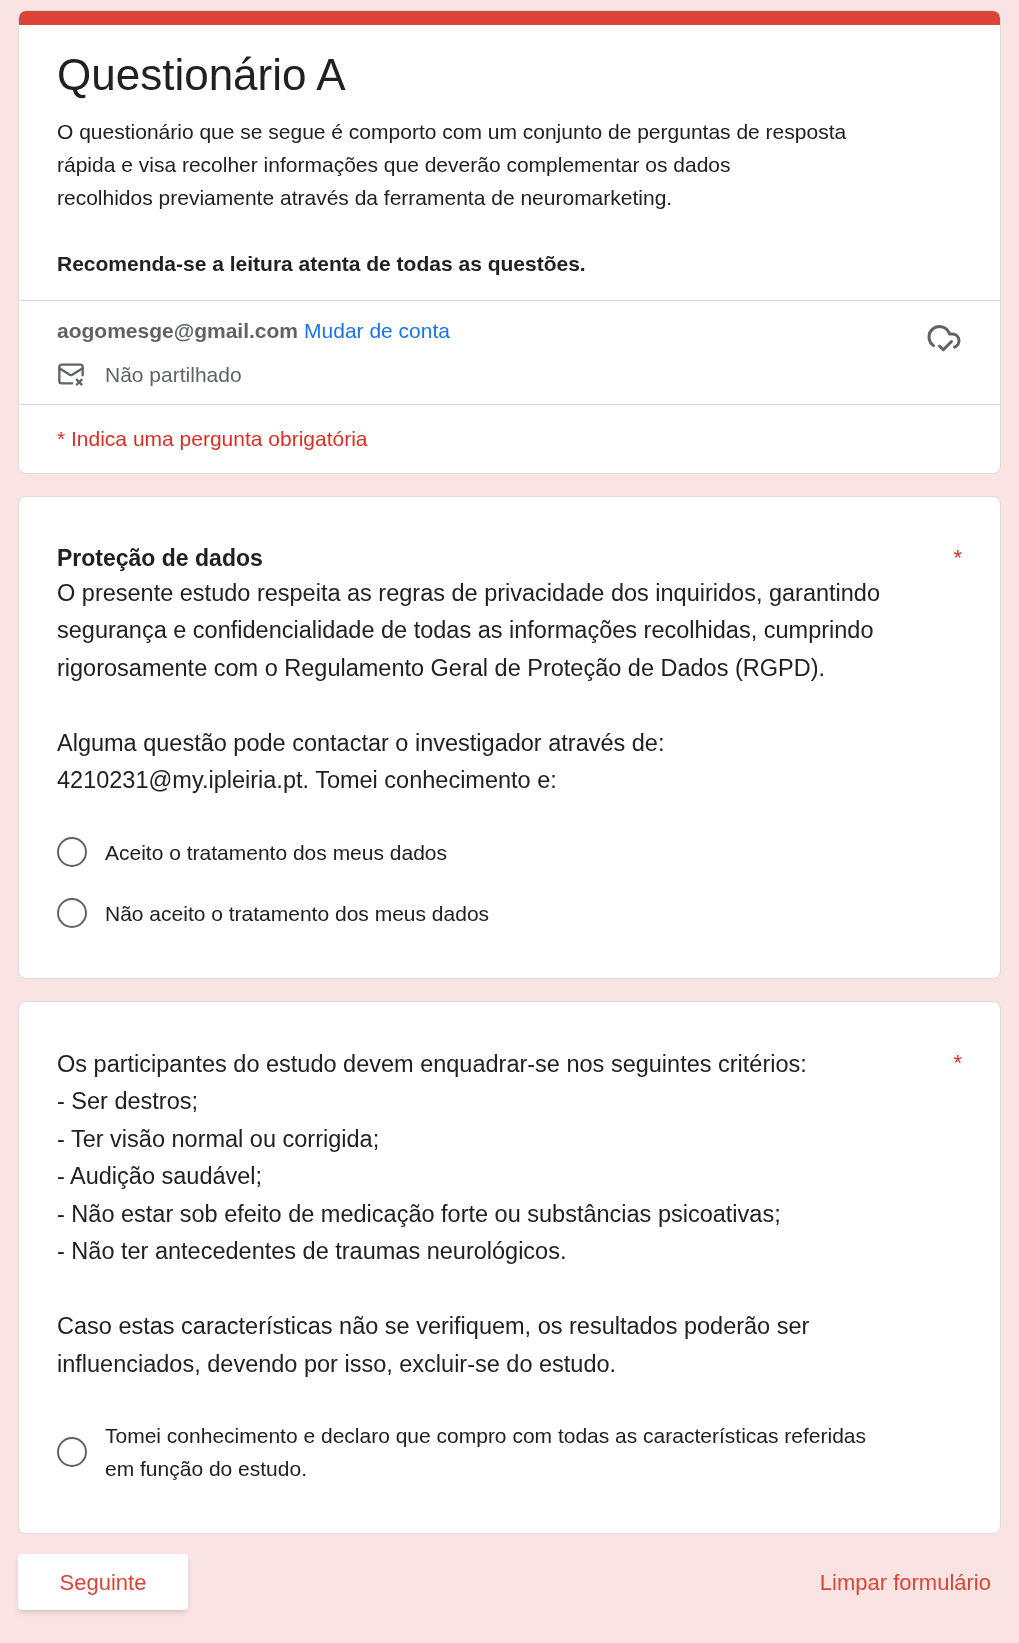 Image resolution: width=1019 pixels, height=1643 pixels. I want to click on question-text: Os participantes do estudo devem enquadrar-se nos seguintes critérios: - Ser destros; - Ter visão normal ou corrigida; - Audição saudável; - Não estar sob efeito de medicação forte ou substâncias psicoativas; - Não ter antecedentes de traumas neurológicos. Caso estas características não se verifiquem, os resultados poderão ser influenciados, devendo por isso, excluir-se do estudo., so click(433, 1214).